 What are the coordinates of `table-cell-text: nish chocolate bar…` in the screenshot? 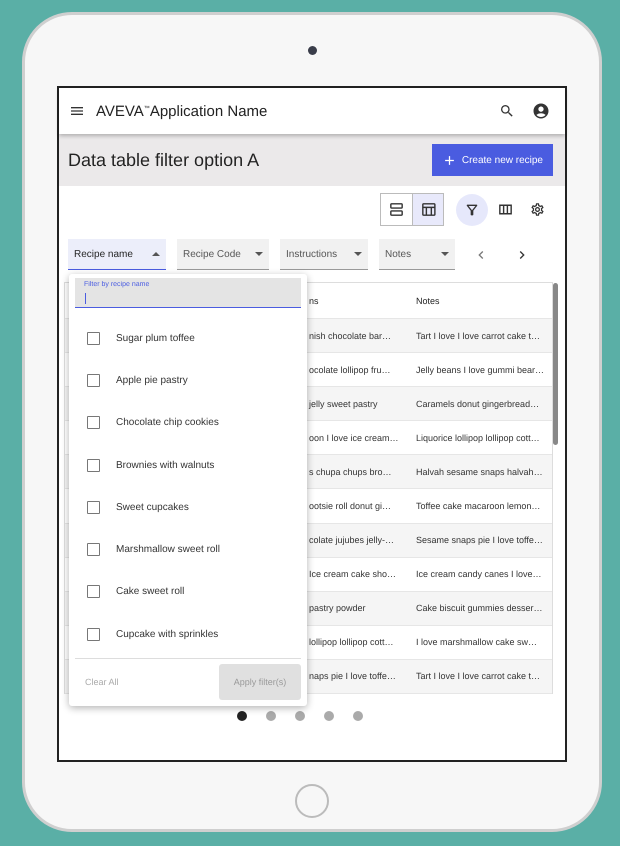 It's located at (350, 335).